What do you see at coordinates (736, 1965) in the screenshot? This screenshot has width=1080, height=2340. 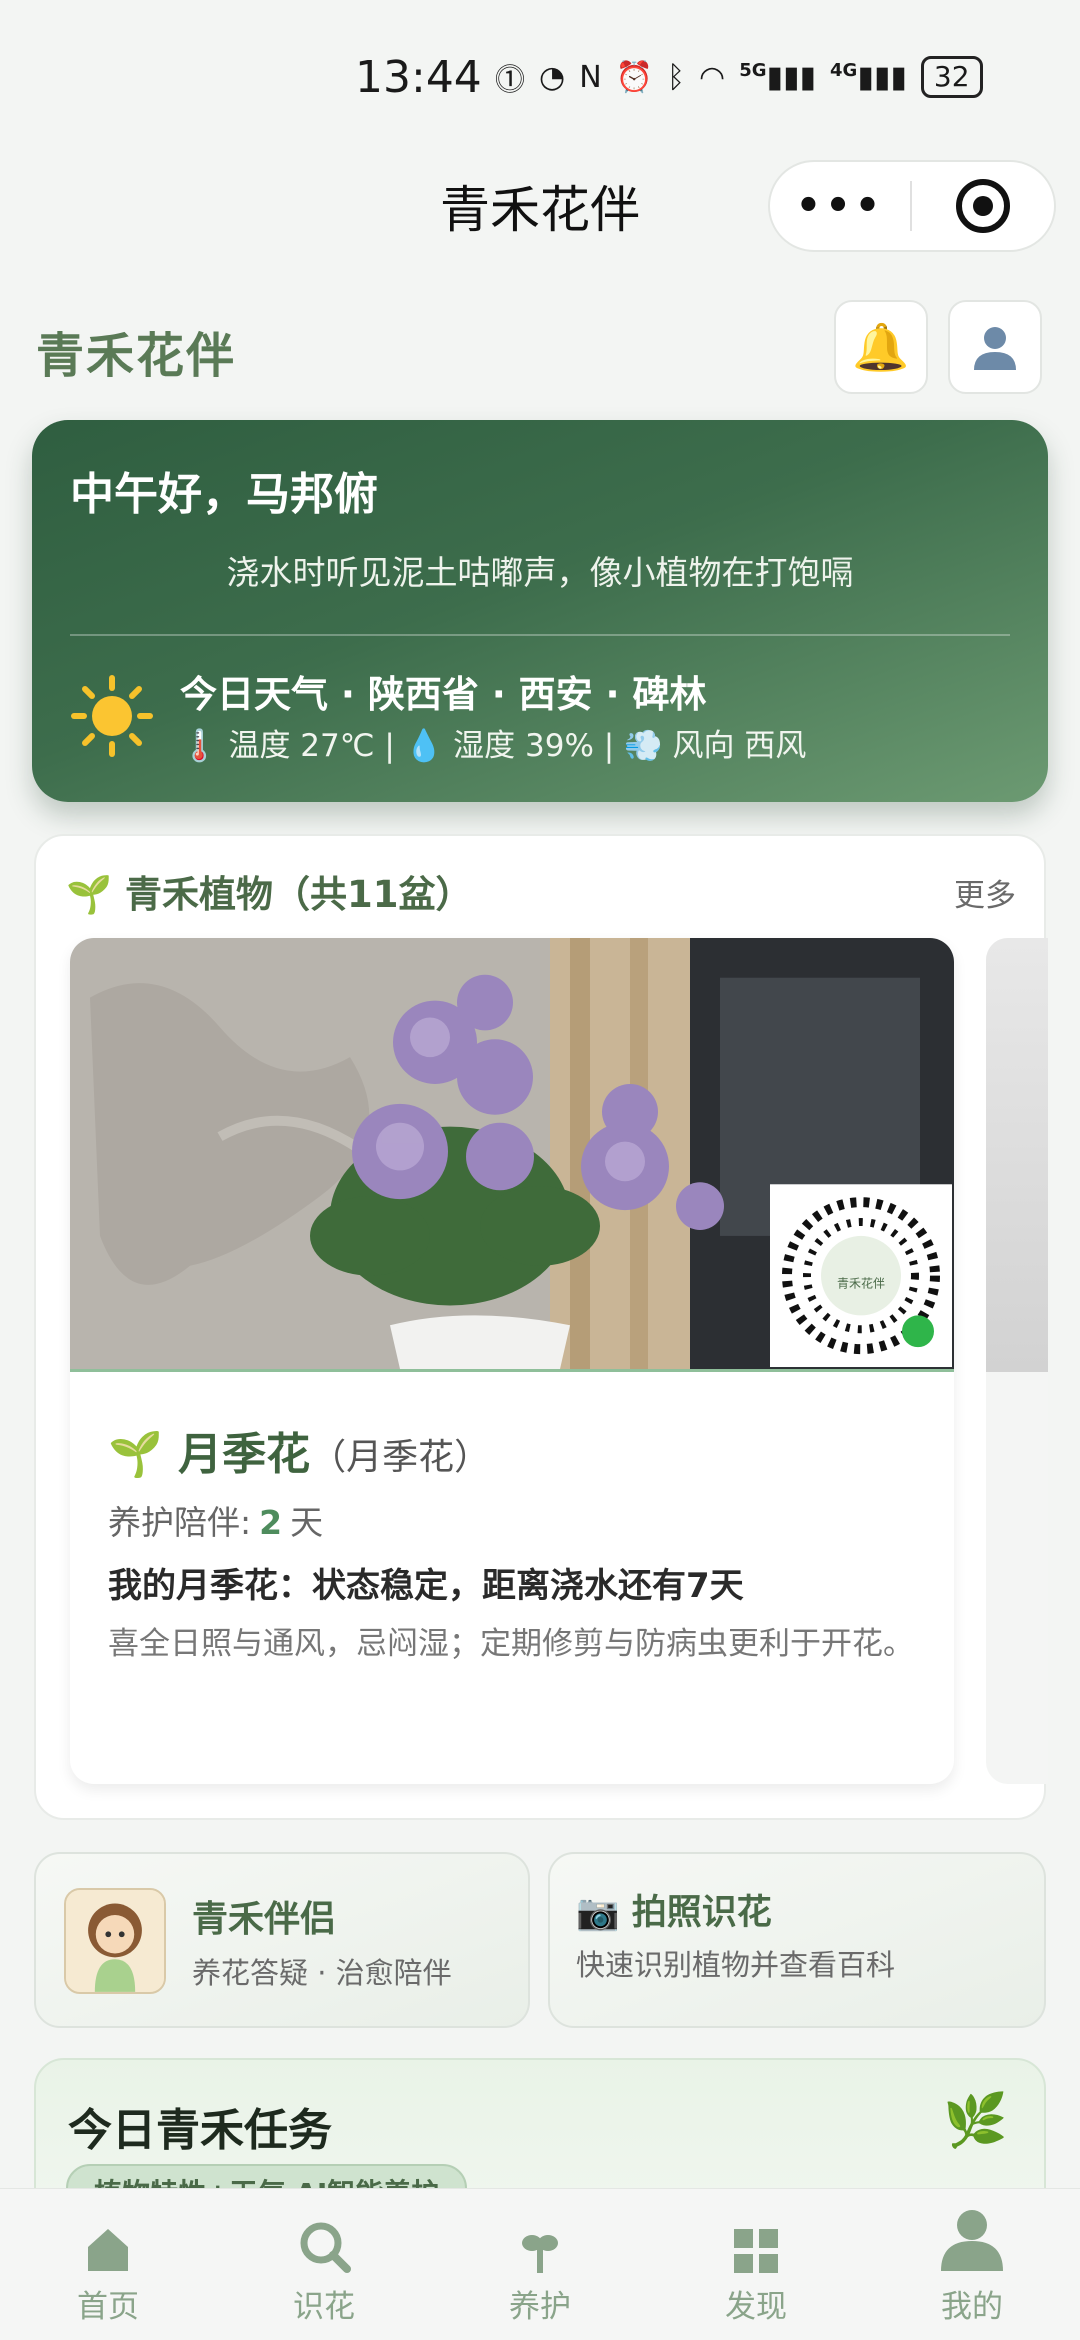 I see `identify-subtitle: 快速识别植物并查看百科` at bounding box center [736, 1965].